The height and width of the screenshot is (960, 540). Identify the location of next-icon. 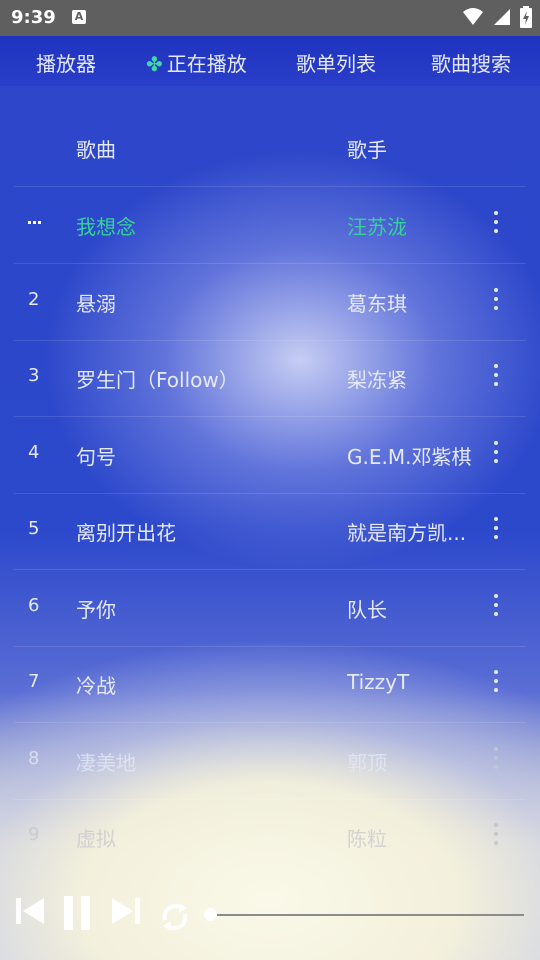
(126, 911).